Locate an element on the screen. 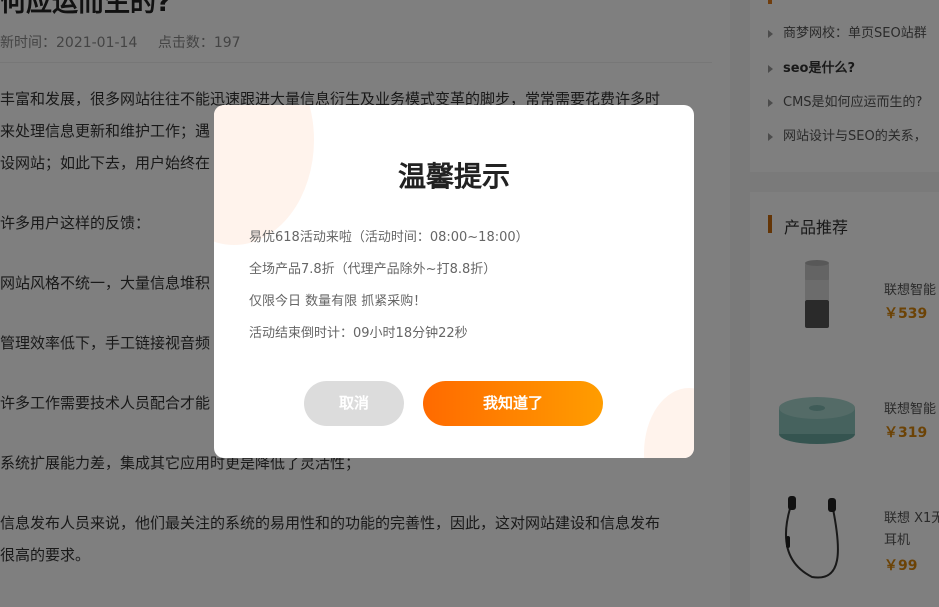 Image resolution: width=939 pixels, height=607 pixels. cancel-button: 取消 is located at coordinates (354, 403).